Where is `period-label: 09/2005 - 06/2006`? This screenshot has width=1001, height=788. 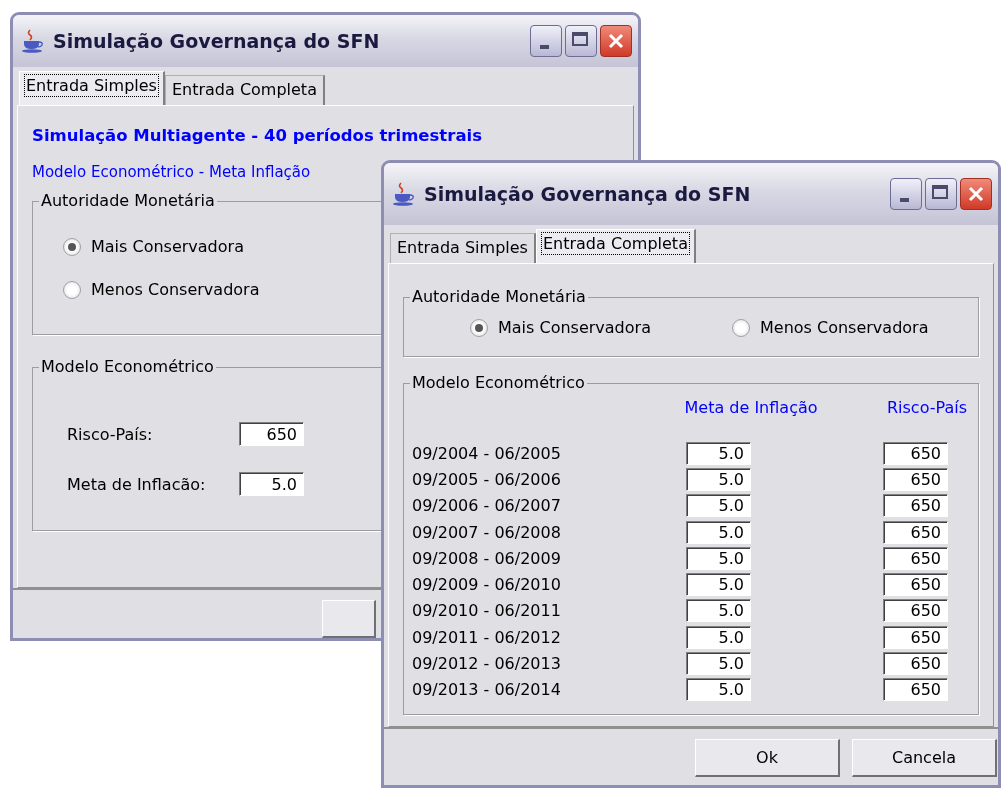 period-label: 09/2005 - 06/2006 is located at coordinates (487, 479).